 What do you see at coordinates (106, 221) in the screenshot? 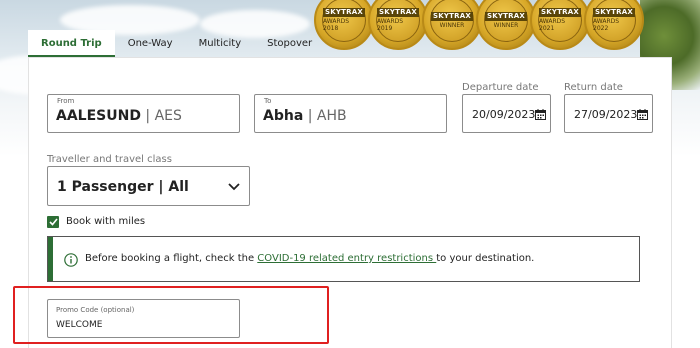
I see `book-with-miles-label: Book with miles` at bounding box center [106, 221].